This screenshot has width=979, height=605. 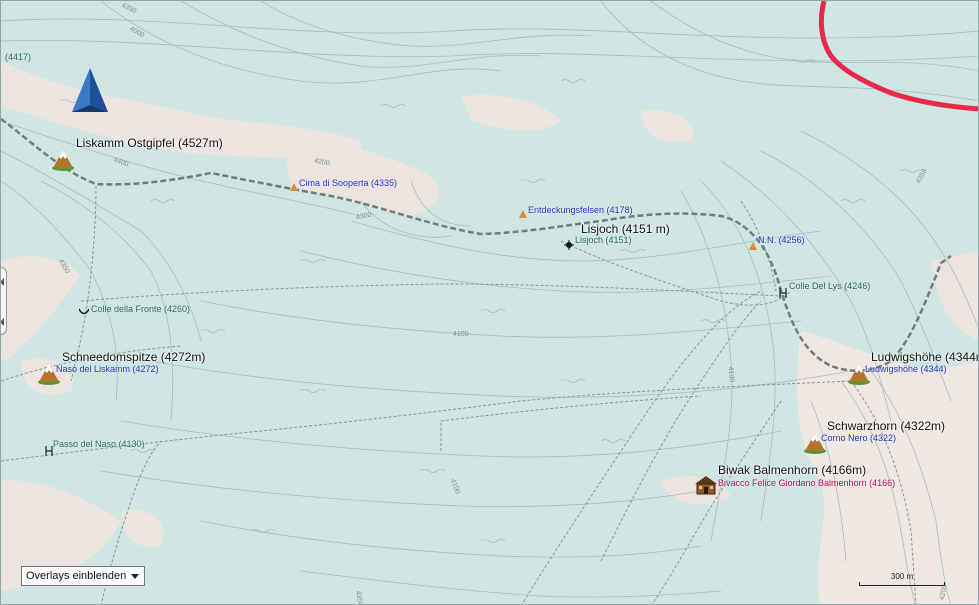 What do you see at coordinates (107, 369) in the screenshot?
I see `peak-subtitle: Naso del Liskamm (4272)` at bounding box center [107, 369].